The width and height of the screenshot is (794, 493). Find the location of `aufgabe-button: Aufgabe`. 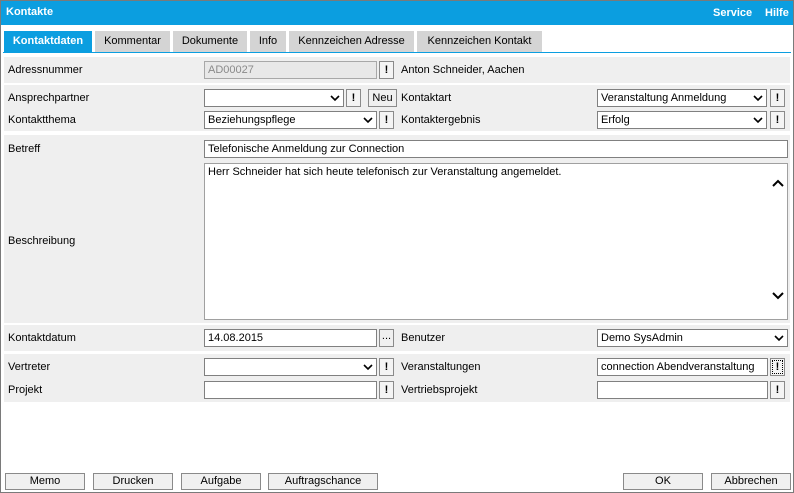

aufgabe-button: Aufgabe is located at coordinates (221, 481).